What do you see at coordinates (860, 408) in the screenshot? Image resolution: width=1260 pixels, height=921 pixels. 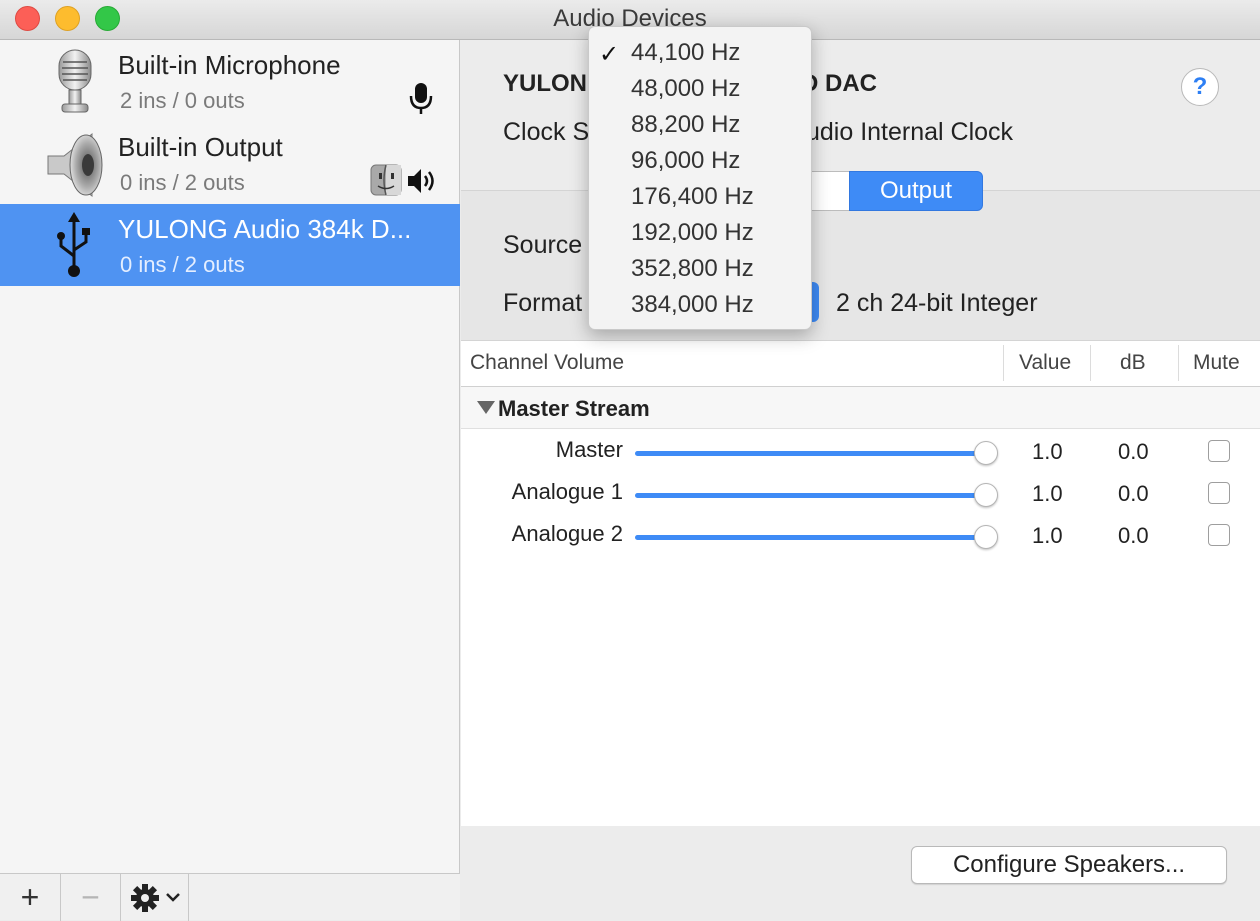 I see `group-row-master-stream: Master Stream` at bounding box center [860, 408].